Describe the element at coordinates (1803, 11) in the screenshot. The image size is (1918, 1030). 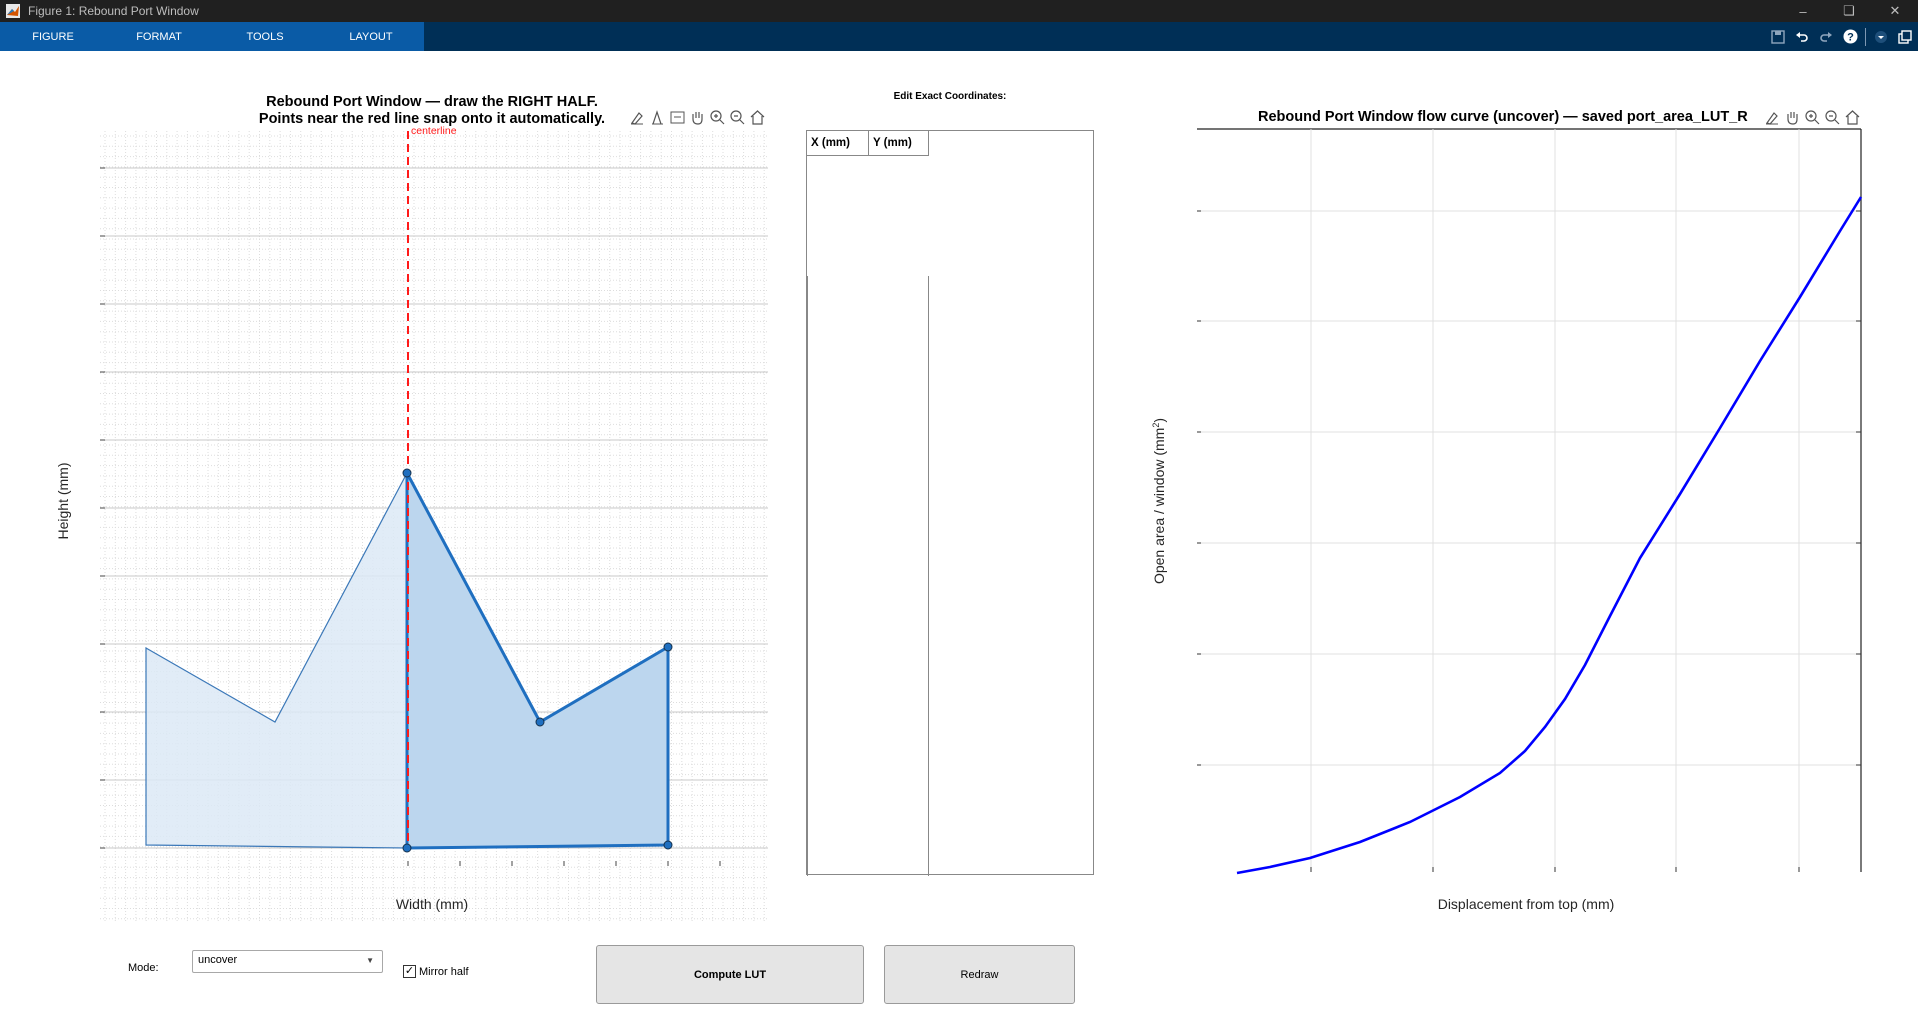
I see `minimize-icon: –` at that location.